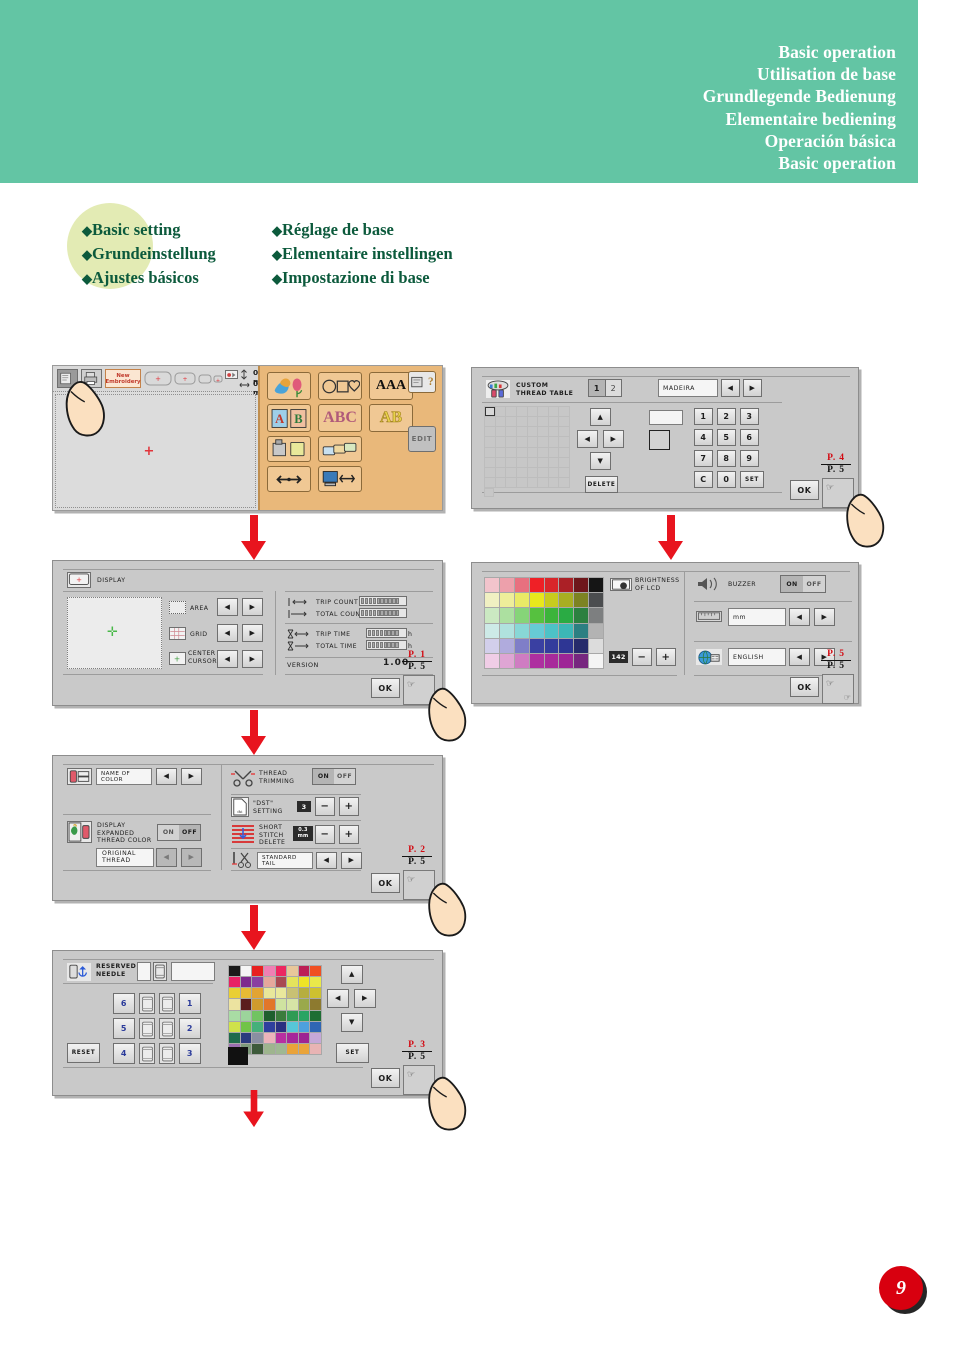  What do you see at coordinates (161, 438) in the screenshot?
I see `home-design-area: New Embroidery + + + 0 mm 0 mm` at bounding box center [161, 438].